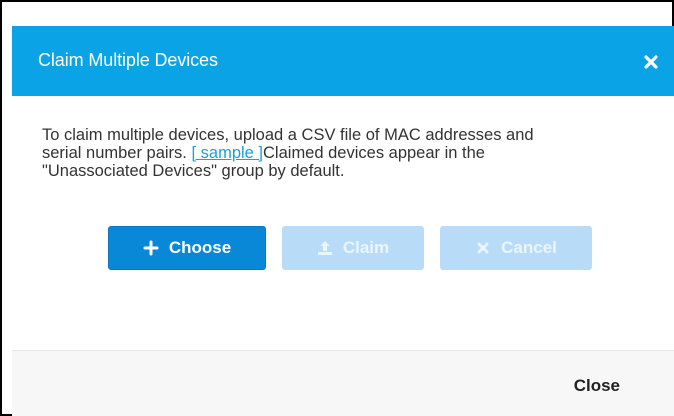 This screenshot has height=416, width=674. What do you see at coordinates (374, 153) in the screenshot?
I see `message-line-2-suffix: Claimed devices appear in the` at bounding box center [374, 153].